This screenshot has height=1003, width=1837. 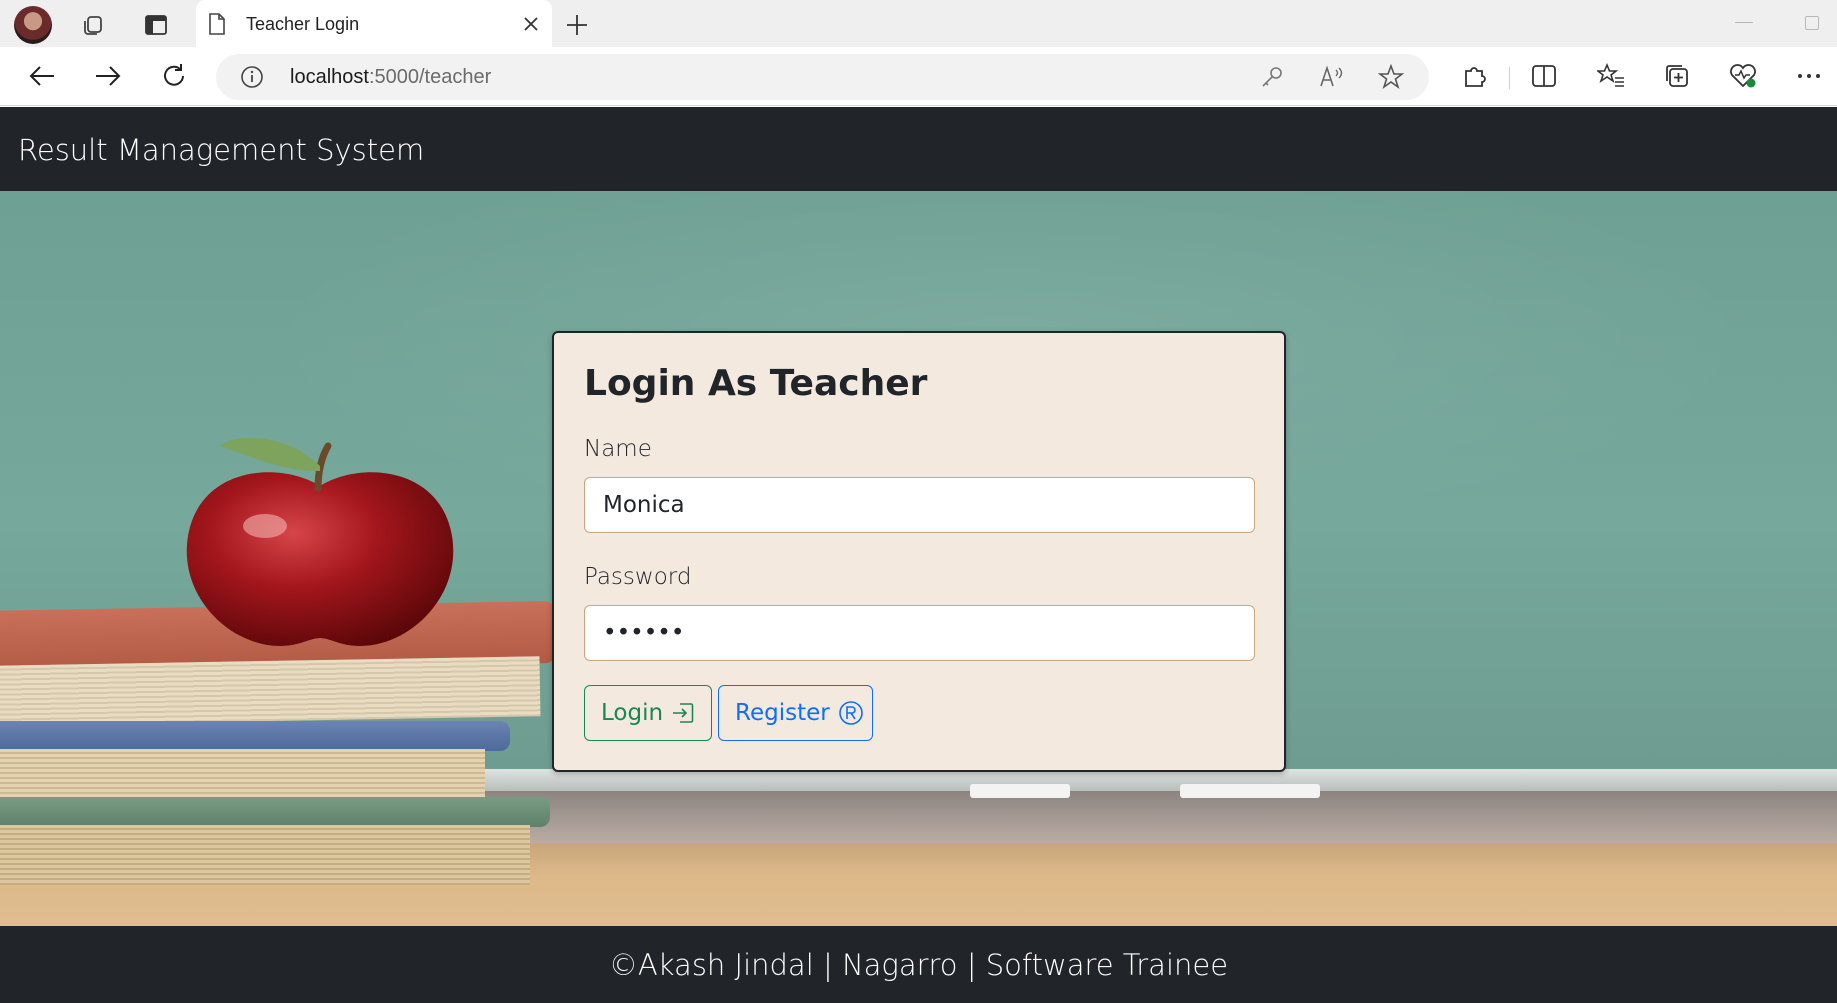 What do you see at coordinates (390, 77) in the screenshot?
I see `url-text: localhost:5000/teacher` at bounding box center [390, 77].